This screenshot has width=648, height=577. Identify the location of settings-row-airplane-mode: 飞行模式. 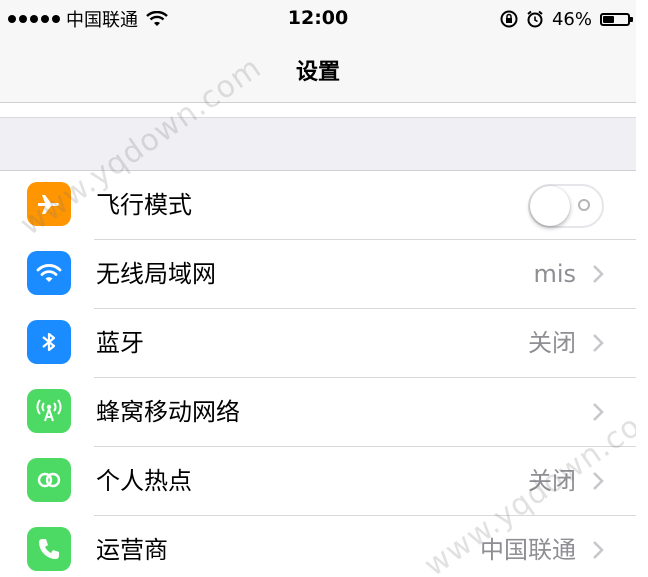
(318, 205).